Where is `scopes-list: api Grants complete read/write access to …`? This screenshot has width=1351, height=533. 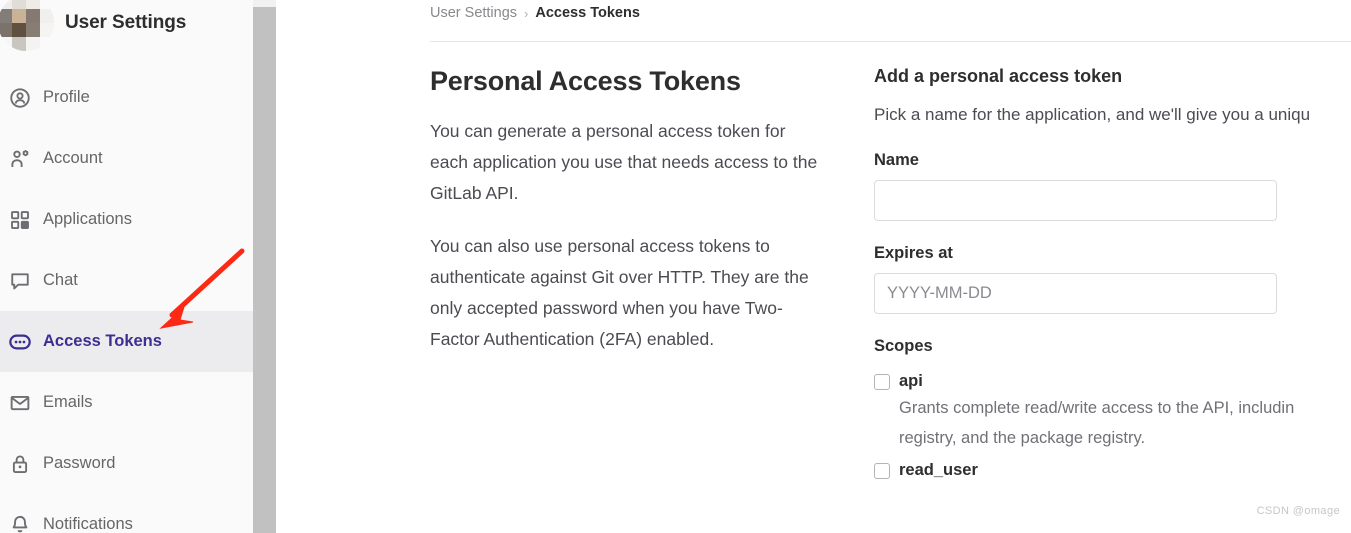 scopes-list: api Grants complete read/write access to … is located at coordinates (1112, 426).